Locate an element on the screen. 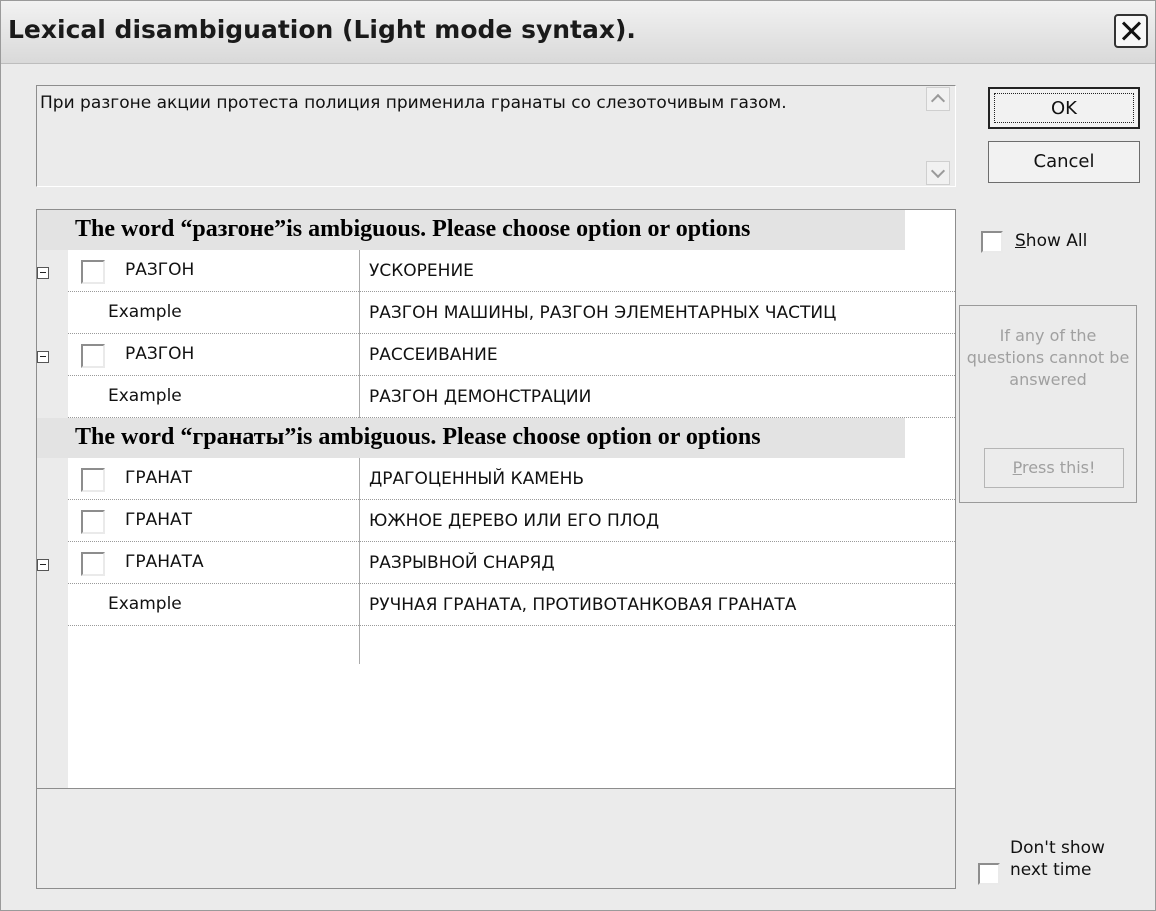  dont-show-checkbox is located at coordinates (989, 874).